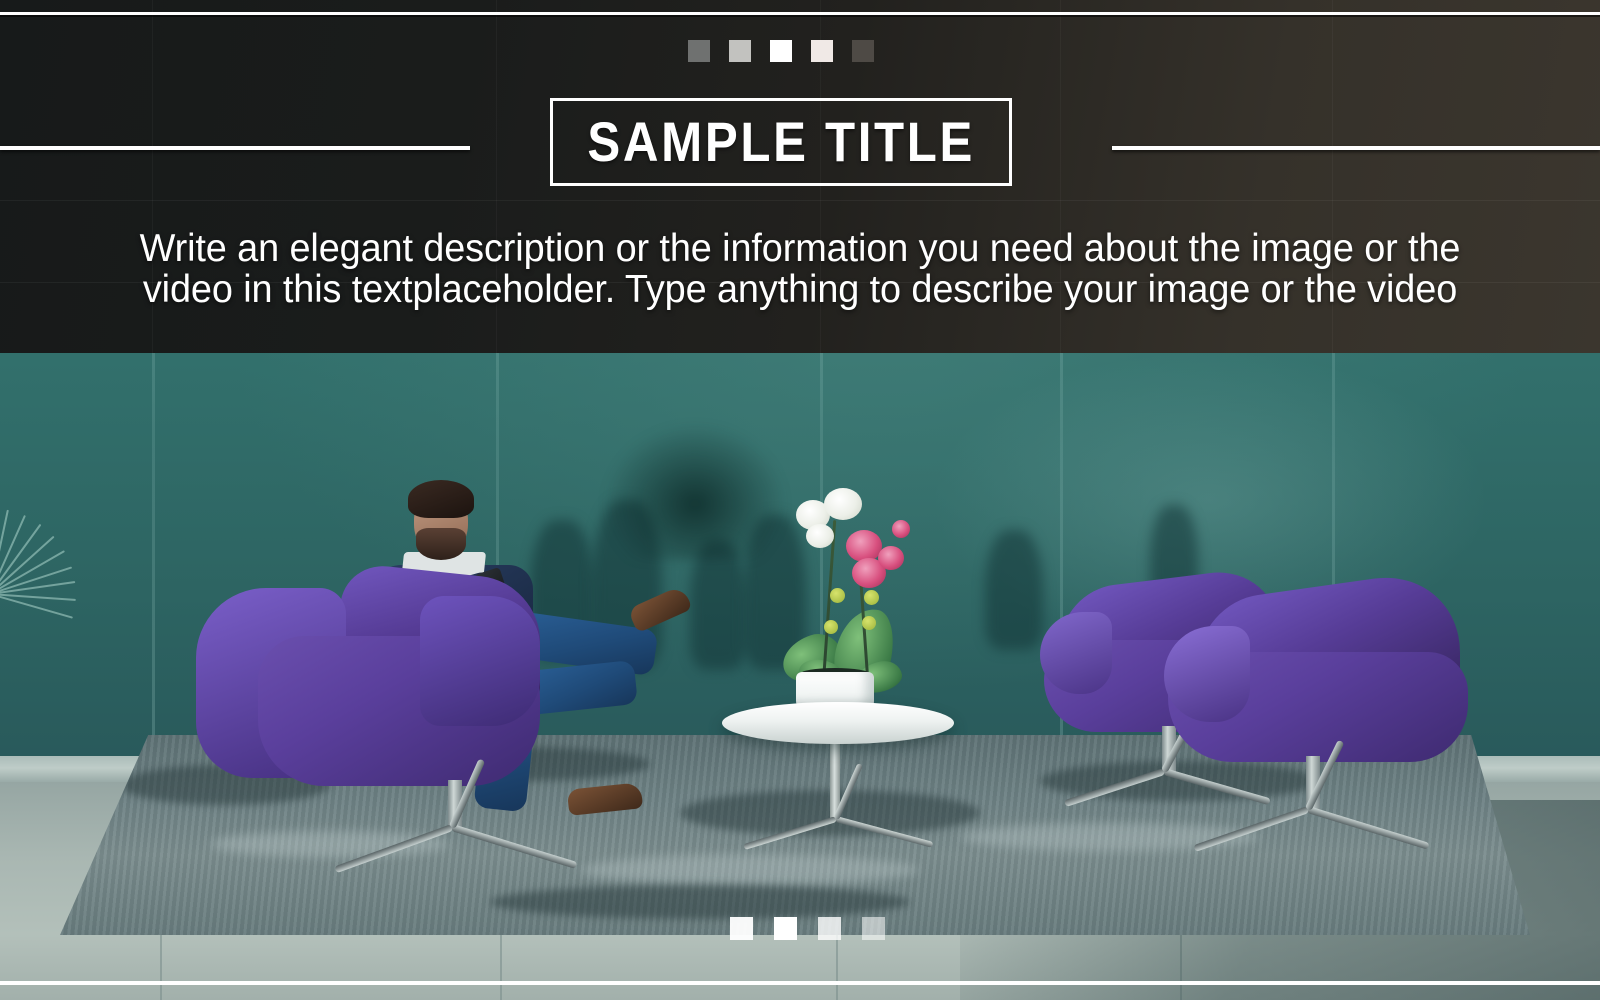  What do you see at coordinates (838, 723) in the screenshot?
I see `coffee-table` at bounding box center [838, 723].